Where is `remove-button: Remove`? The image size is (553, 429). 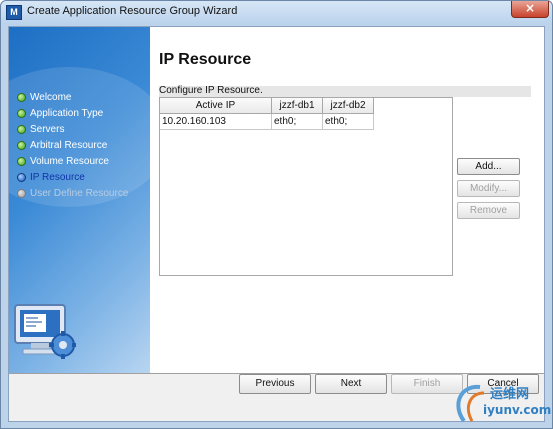 remove-button: Remove is located at coordinates (488, 210).